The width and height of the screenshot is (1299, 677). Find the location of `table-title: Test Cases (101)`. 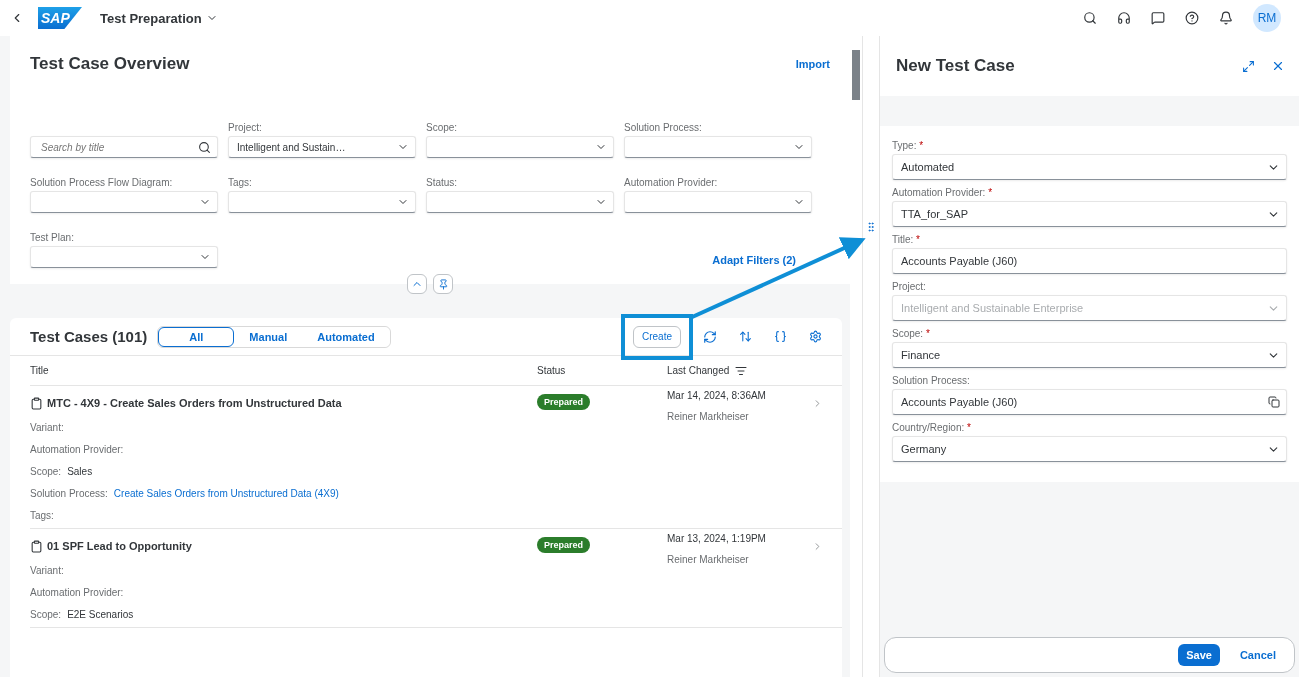

table-title: Test Cases (101) is located at coordinates (89, 336).